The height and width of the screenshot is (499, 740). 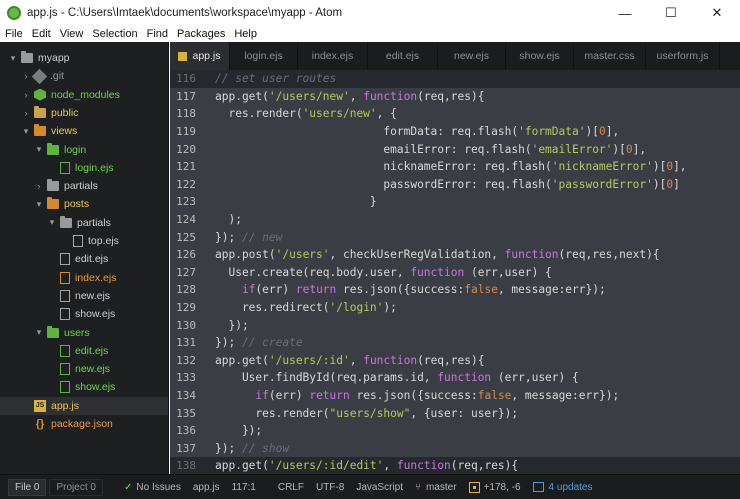 What do you see at coordinates (27, 487) in the screenshot?
I see `file-panel-tab: File 0` at bounding box center [27, 487].